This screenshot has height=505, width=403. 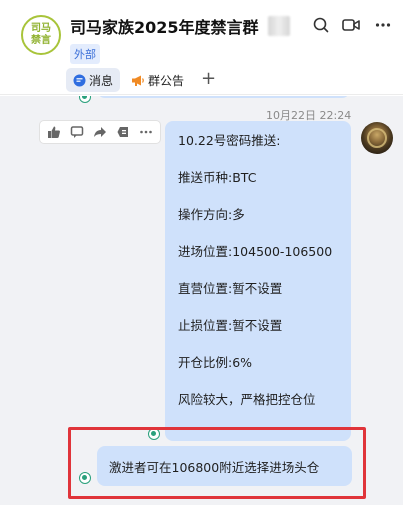 What do you see at coordinates (164, 26) in the screenshot?
I see `group-title: 司马家族2025年度禁言群` at bounding box center [164, 26].